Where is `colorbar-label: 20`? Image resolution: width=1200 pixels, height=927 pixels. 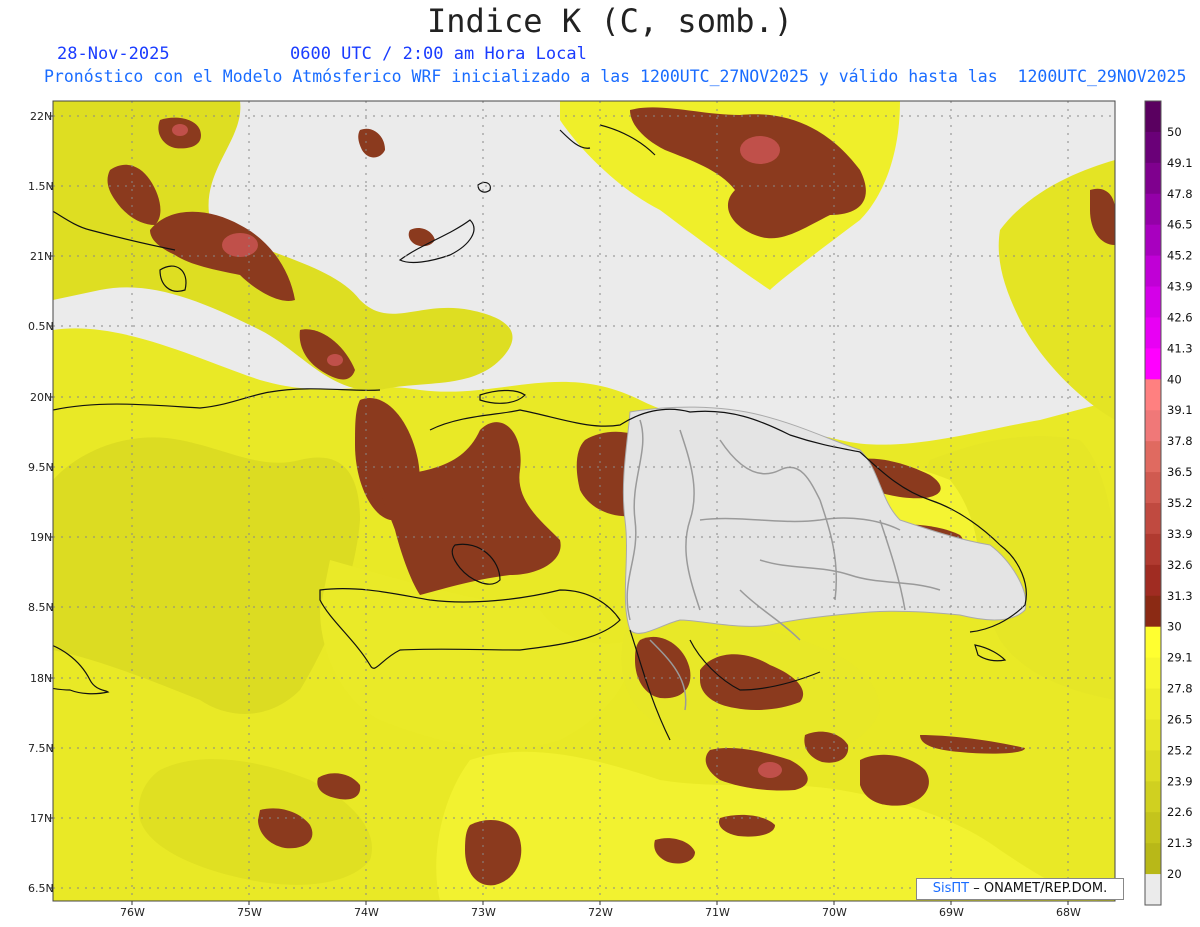 colorbar-label: 20 is located at coordinates (1174, 874).